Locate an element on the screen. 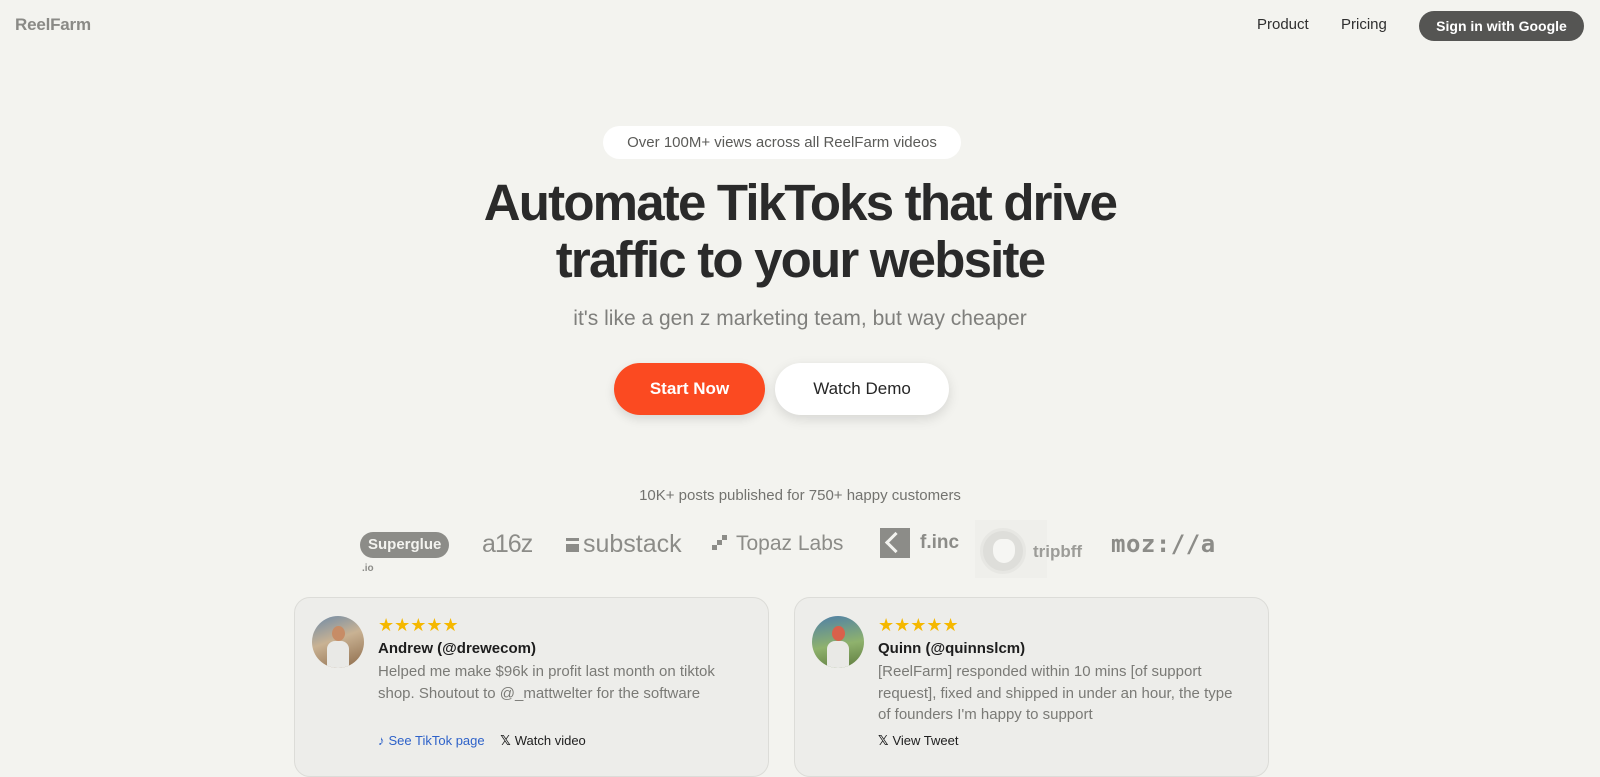 Image resolution: width=1600 pixels, height=777 pixels. substack-mark-icon is located at coordinates (572, 545).